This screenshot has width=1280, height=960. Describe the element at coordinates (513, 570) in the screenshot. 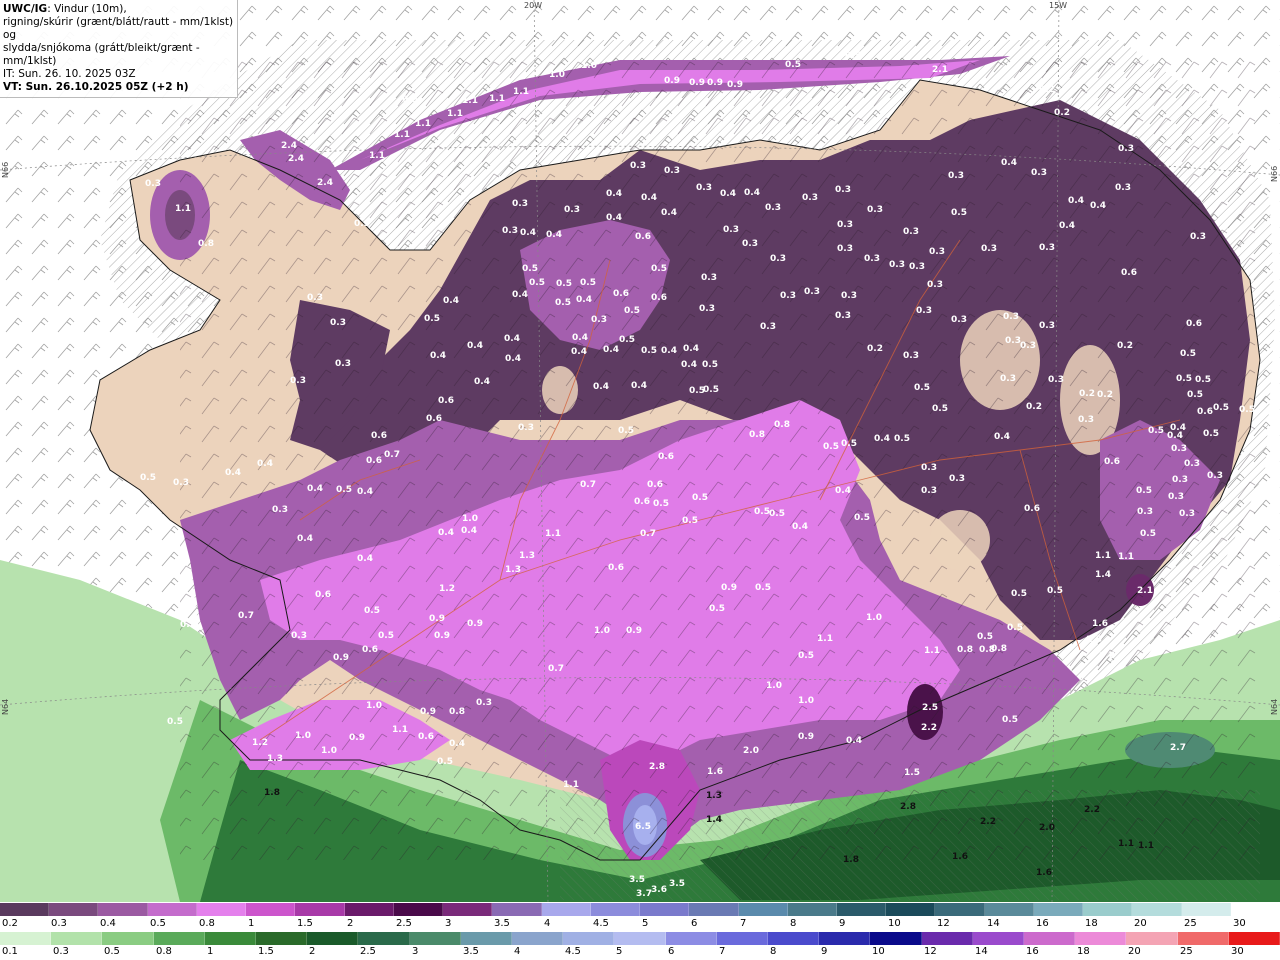

I see `map-value-label: 1.3` at that location.